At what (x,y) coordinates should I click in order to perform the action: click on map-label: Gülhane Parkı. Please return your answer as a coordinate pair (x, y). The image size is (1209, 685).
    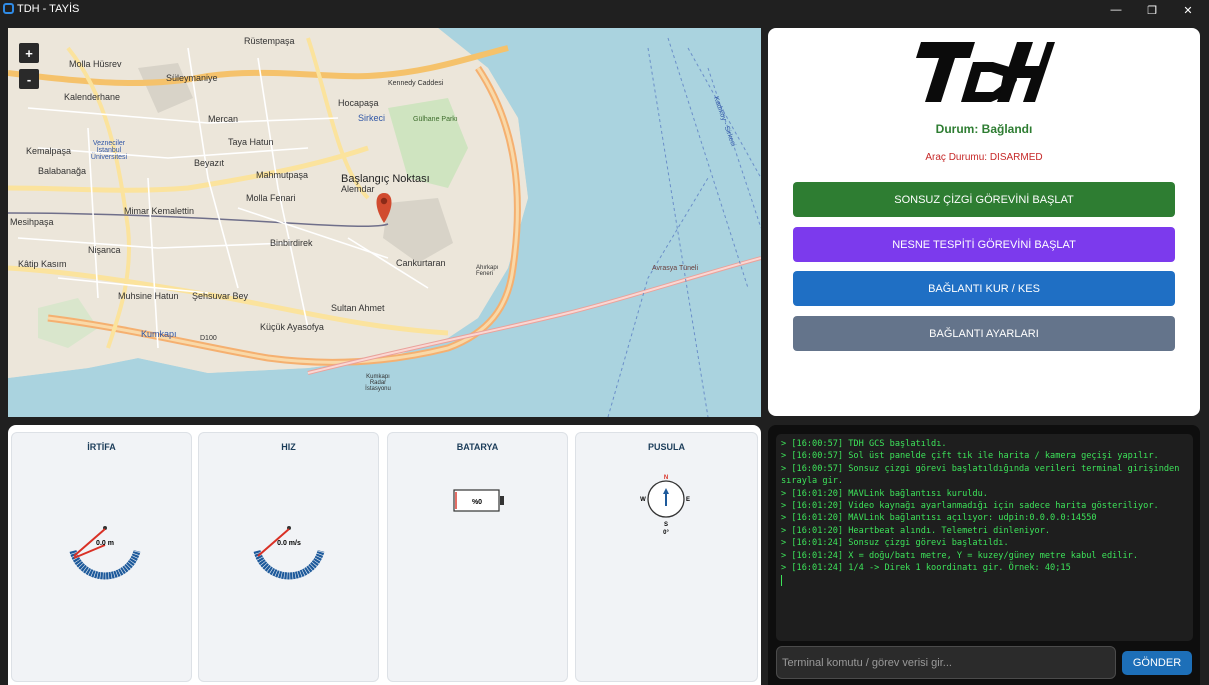
    Looking at the image, I should click on (435, 119).